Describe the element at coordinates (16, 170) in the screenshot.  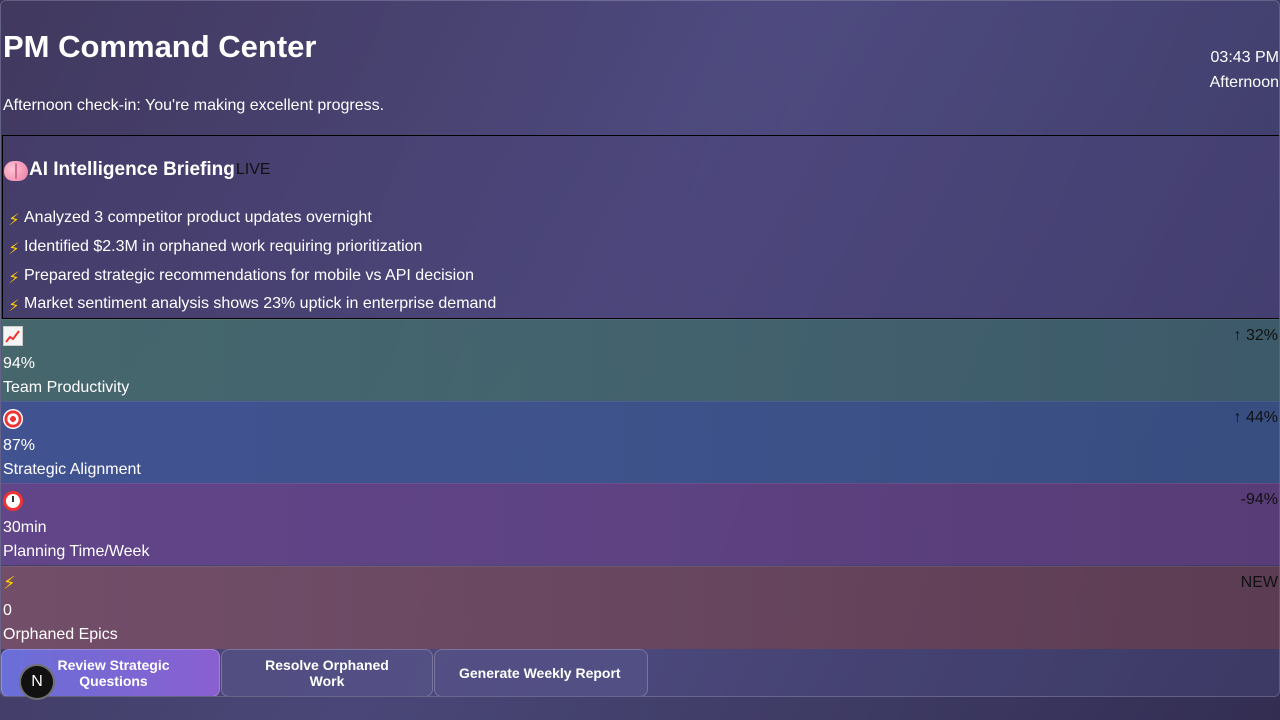
I see `brain-icon` at that location.